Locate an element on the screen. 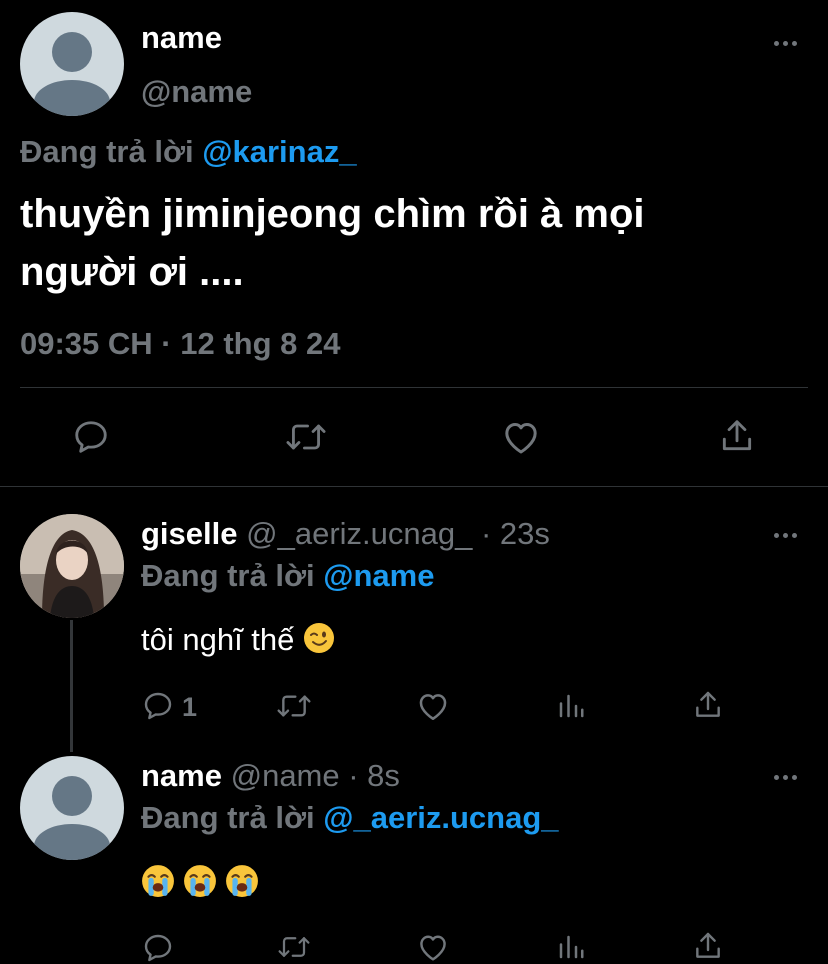  reply-text: tôi nghĩ thế is located at coordinates (238, 642).